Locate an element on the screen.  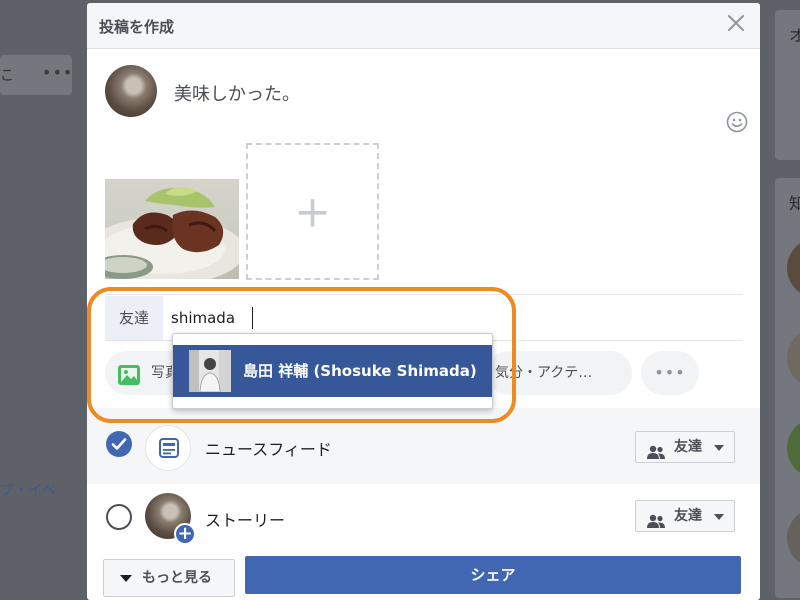
close-icon is located at coordinates (736, 23).